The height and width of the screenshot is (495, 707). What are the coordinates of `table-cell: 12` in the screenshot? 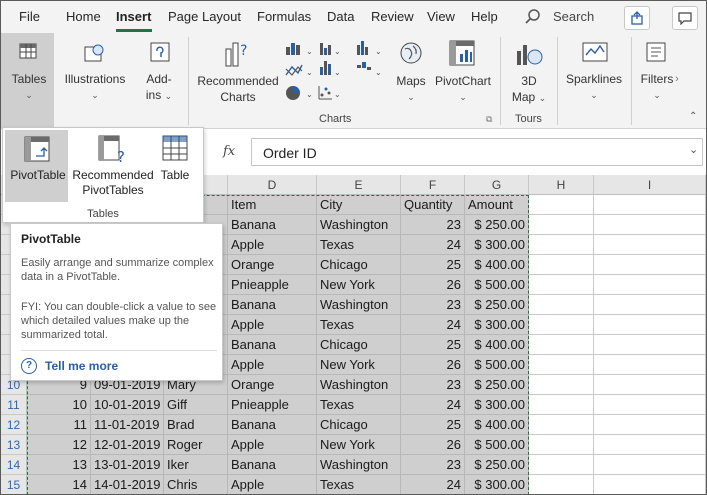 It's located at (59, 445).